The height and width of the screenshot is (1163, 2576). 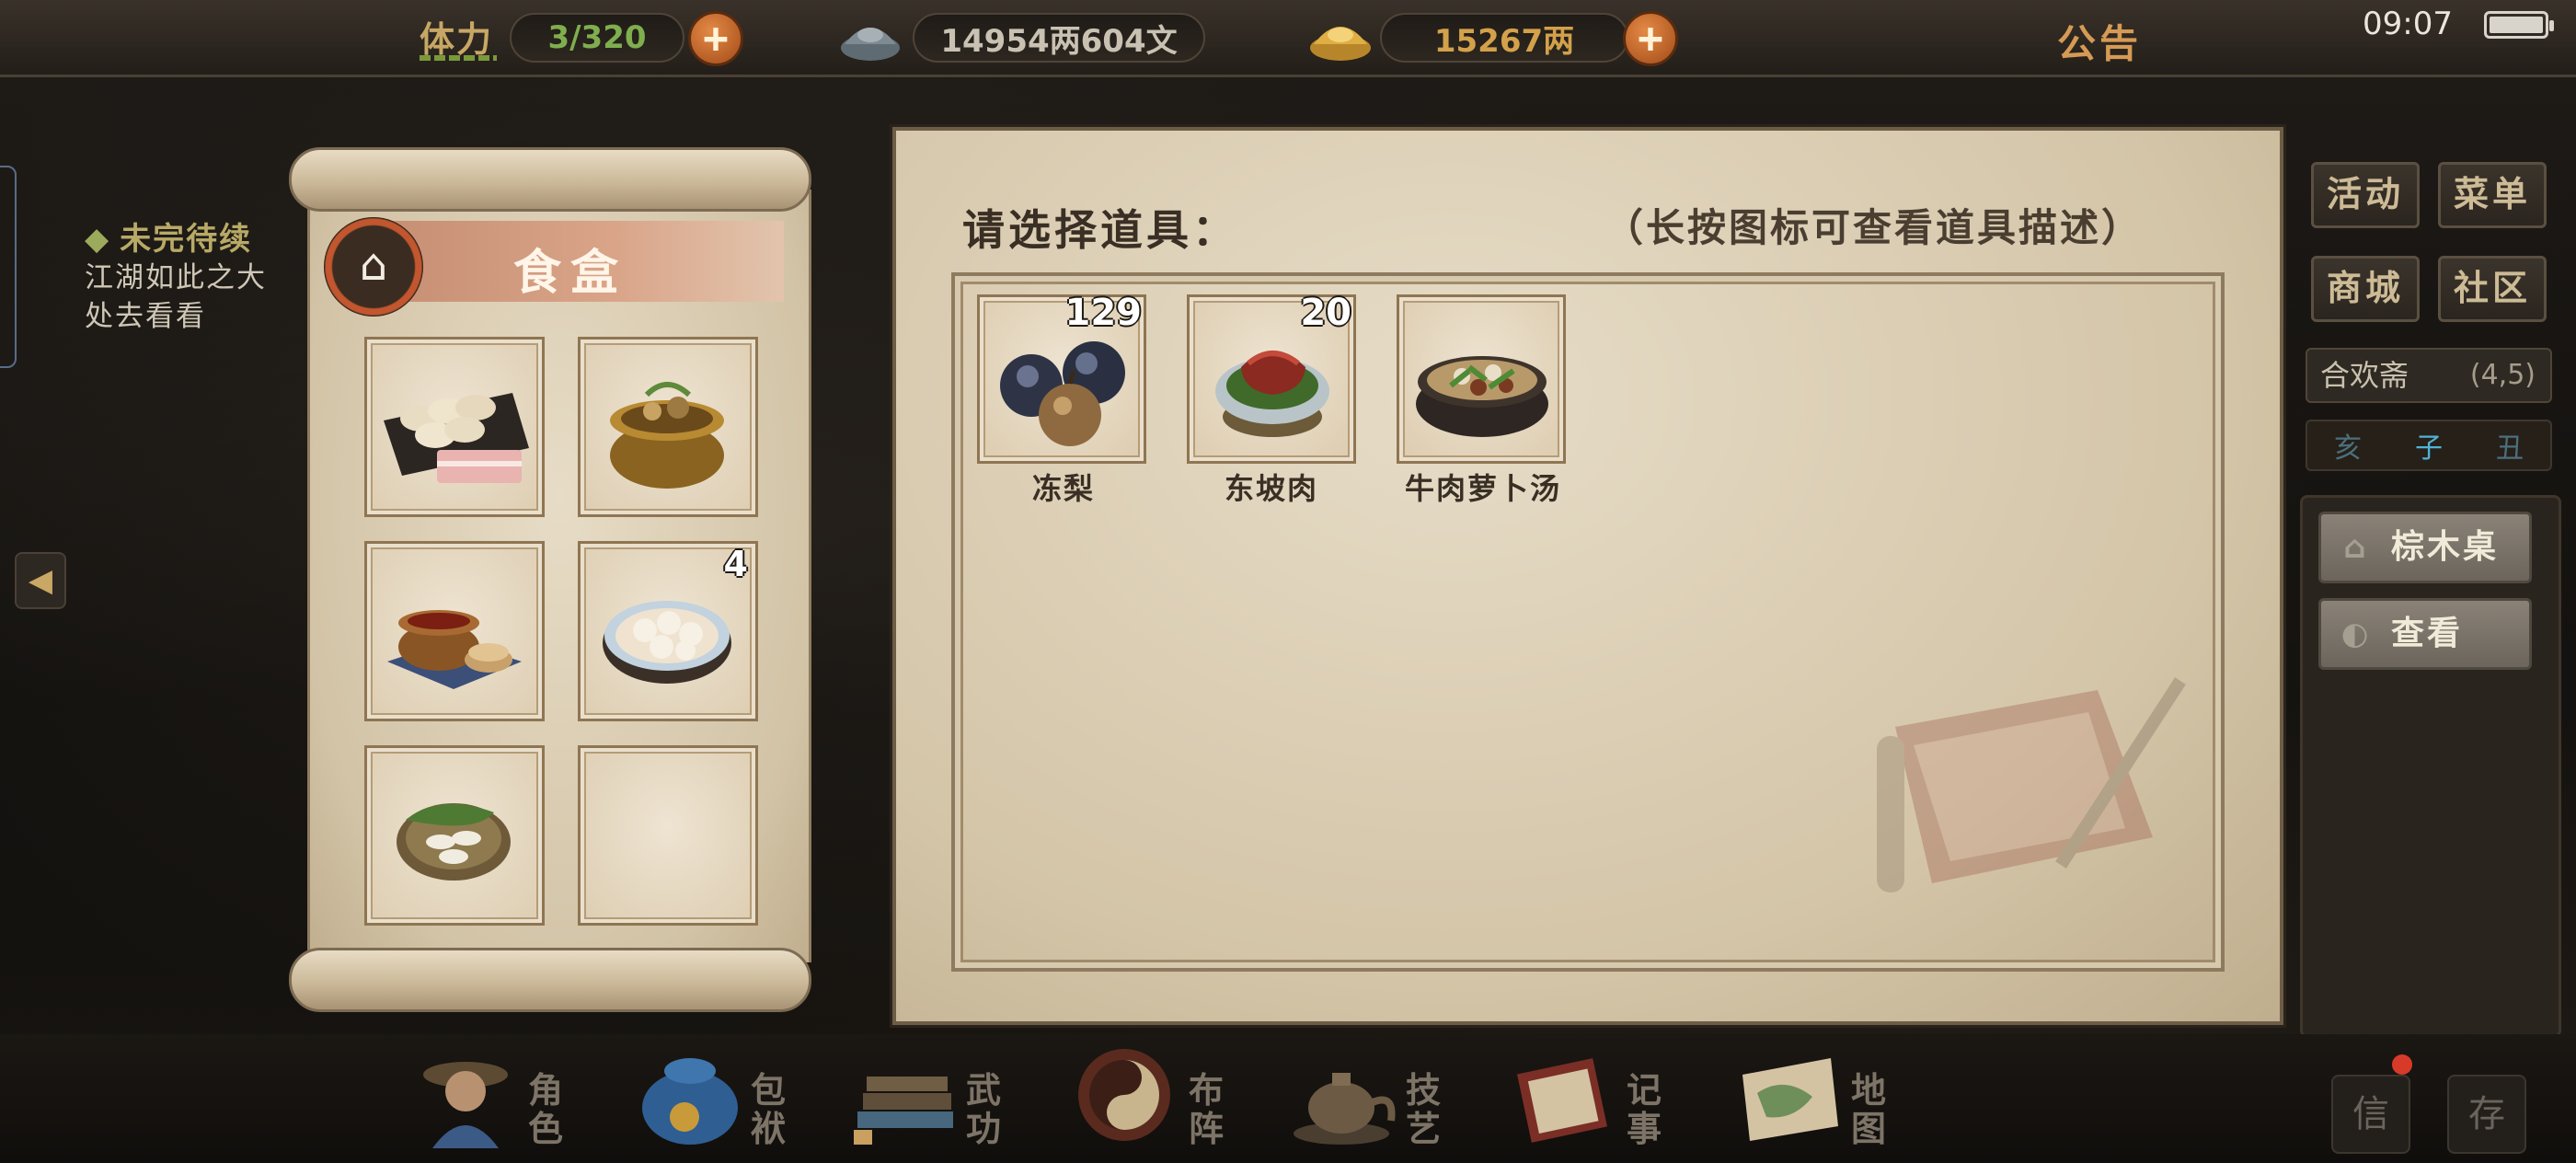 I want to click on journal-icon, so click(x=1562, y=1100).